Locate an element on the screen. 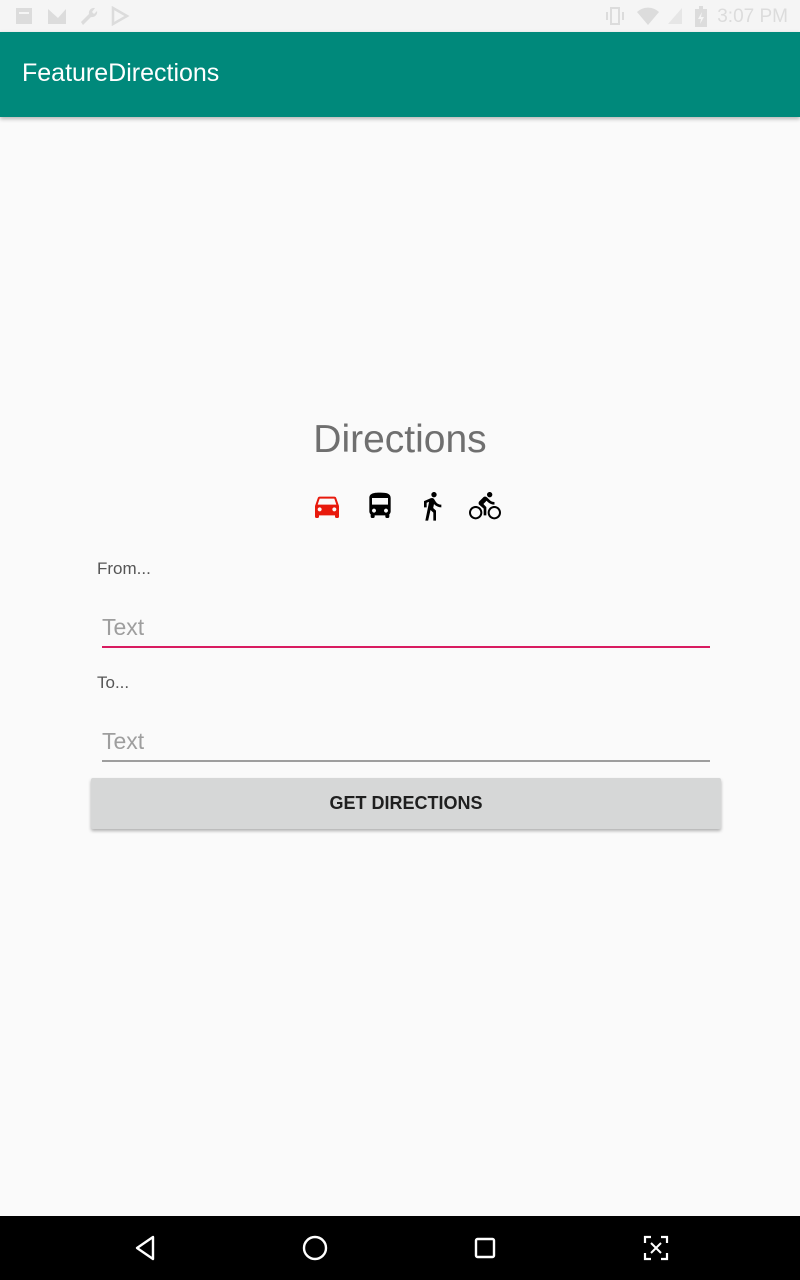 Image resolution: width=800 pixels, height=1280 pixels. back-icon is located at coordinates (146, 1248).